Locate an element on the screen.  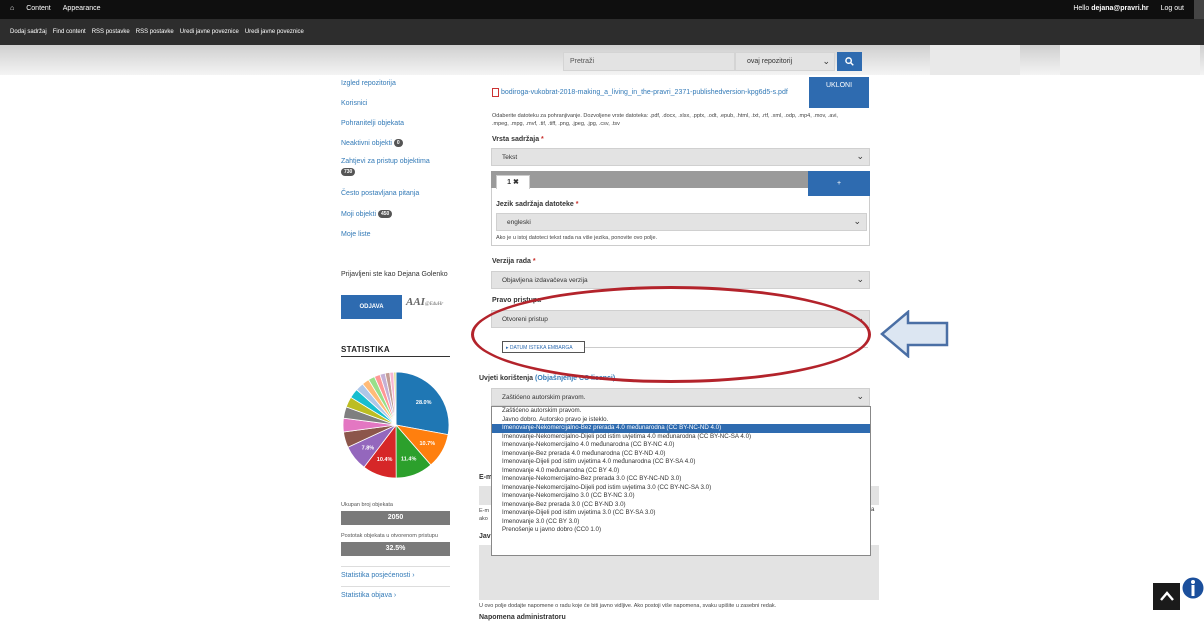
toolbar-greeting: Hello dejana@pravri.hr is located at coordinates (1111, 8).